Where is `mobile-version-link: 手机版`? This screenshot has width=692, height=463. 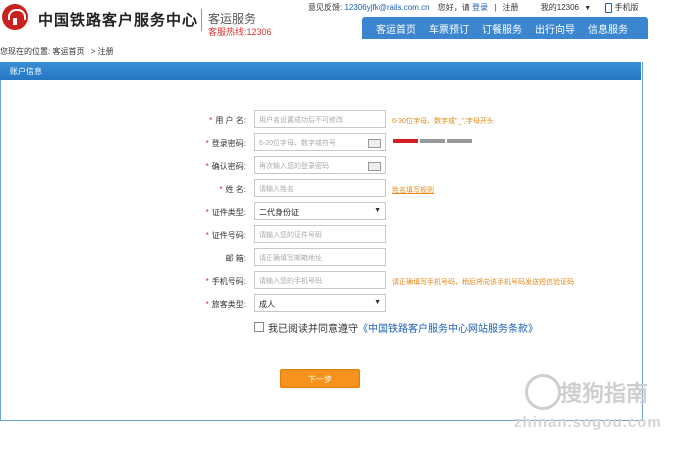
mobile-version-link: 手机版 is located at coordinates (627, 7).